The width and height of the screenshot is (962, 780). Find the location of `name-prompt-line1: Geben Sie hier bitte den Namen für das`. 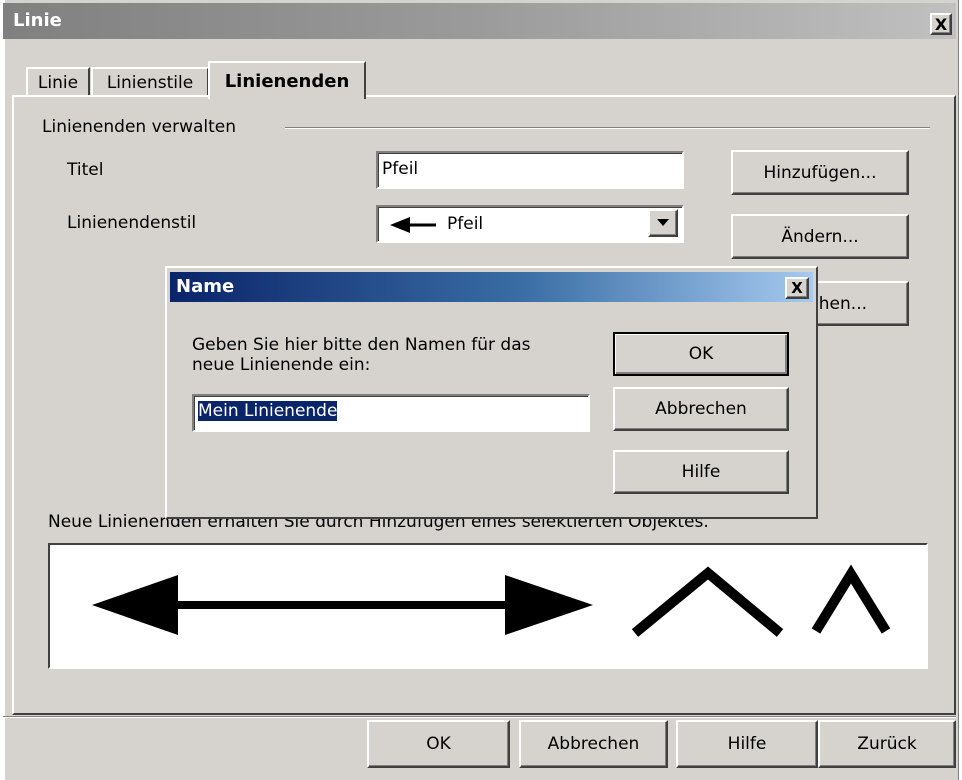

name-prompt-line1: Geben Sie hier bitte den Namen für das is located at coordinates (361, 345).